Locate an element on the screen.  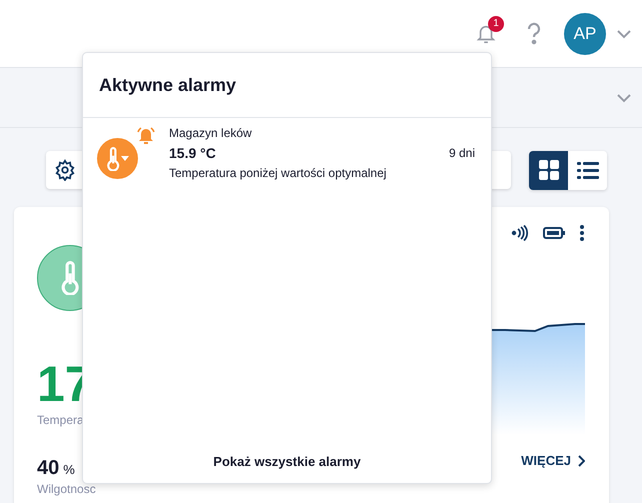
list-view-button is located at coordinates (587, 170).